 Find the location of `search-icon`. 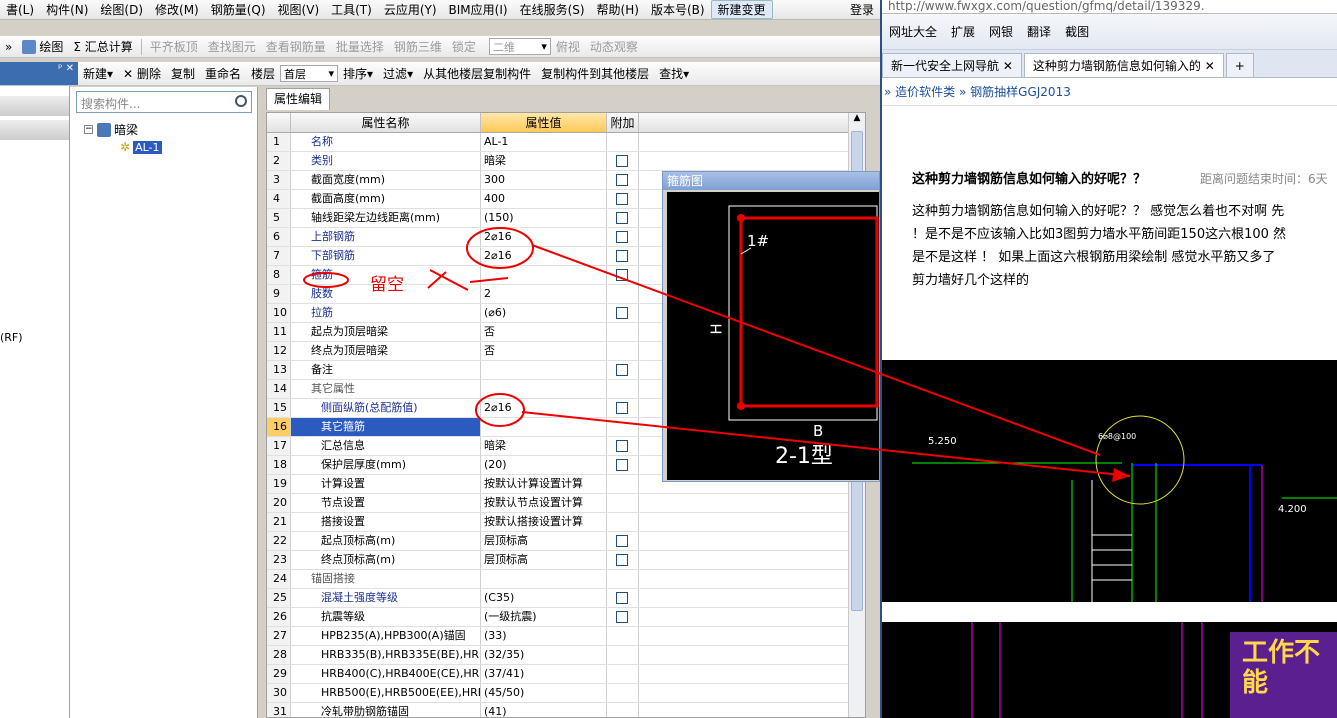

search-icon is located at coordinates (241, 101).